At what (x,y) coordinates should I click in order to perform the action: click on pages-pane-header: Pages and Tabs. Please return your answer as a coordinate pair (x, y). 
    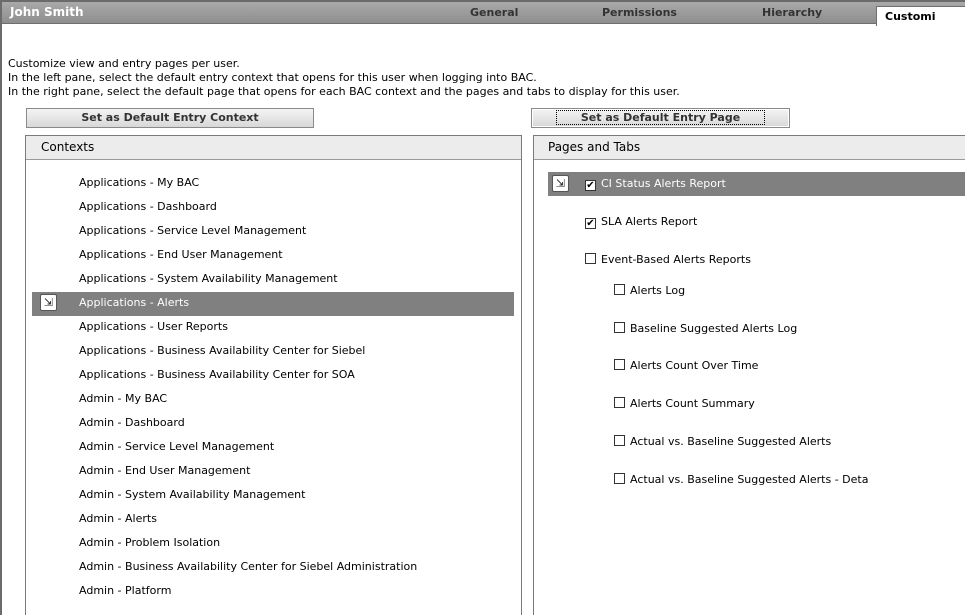
    Looking at the image, I should click on (749, 148).